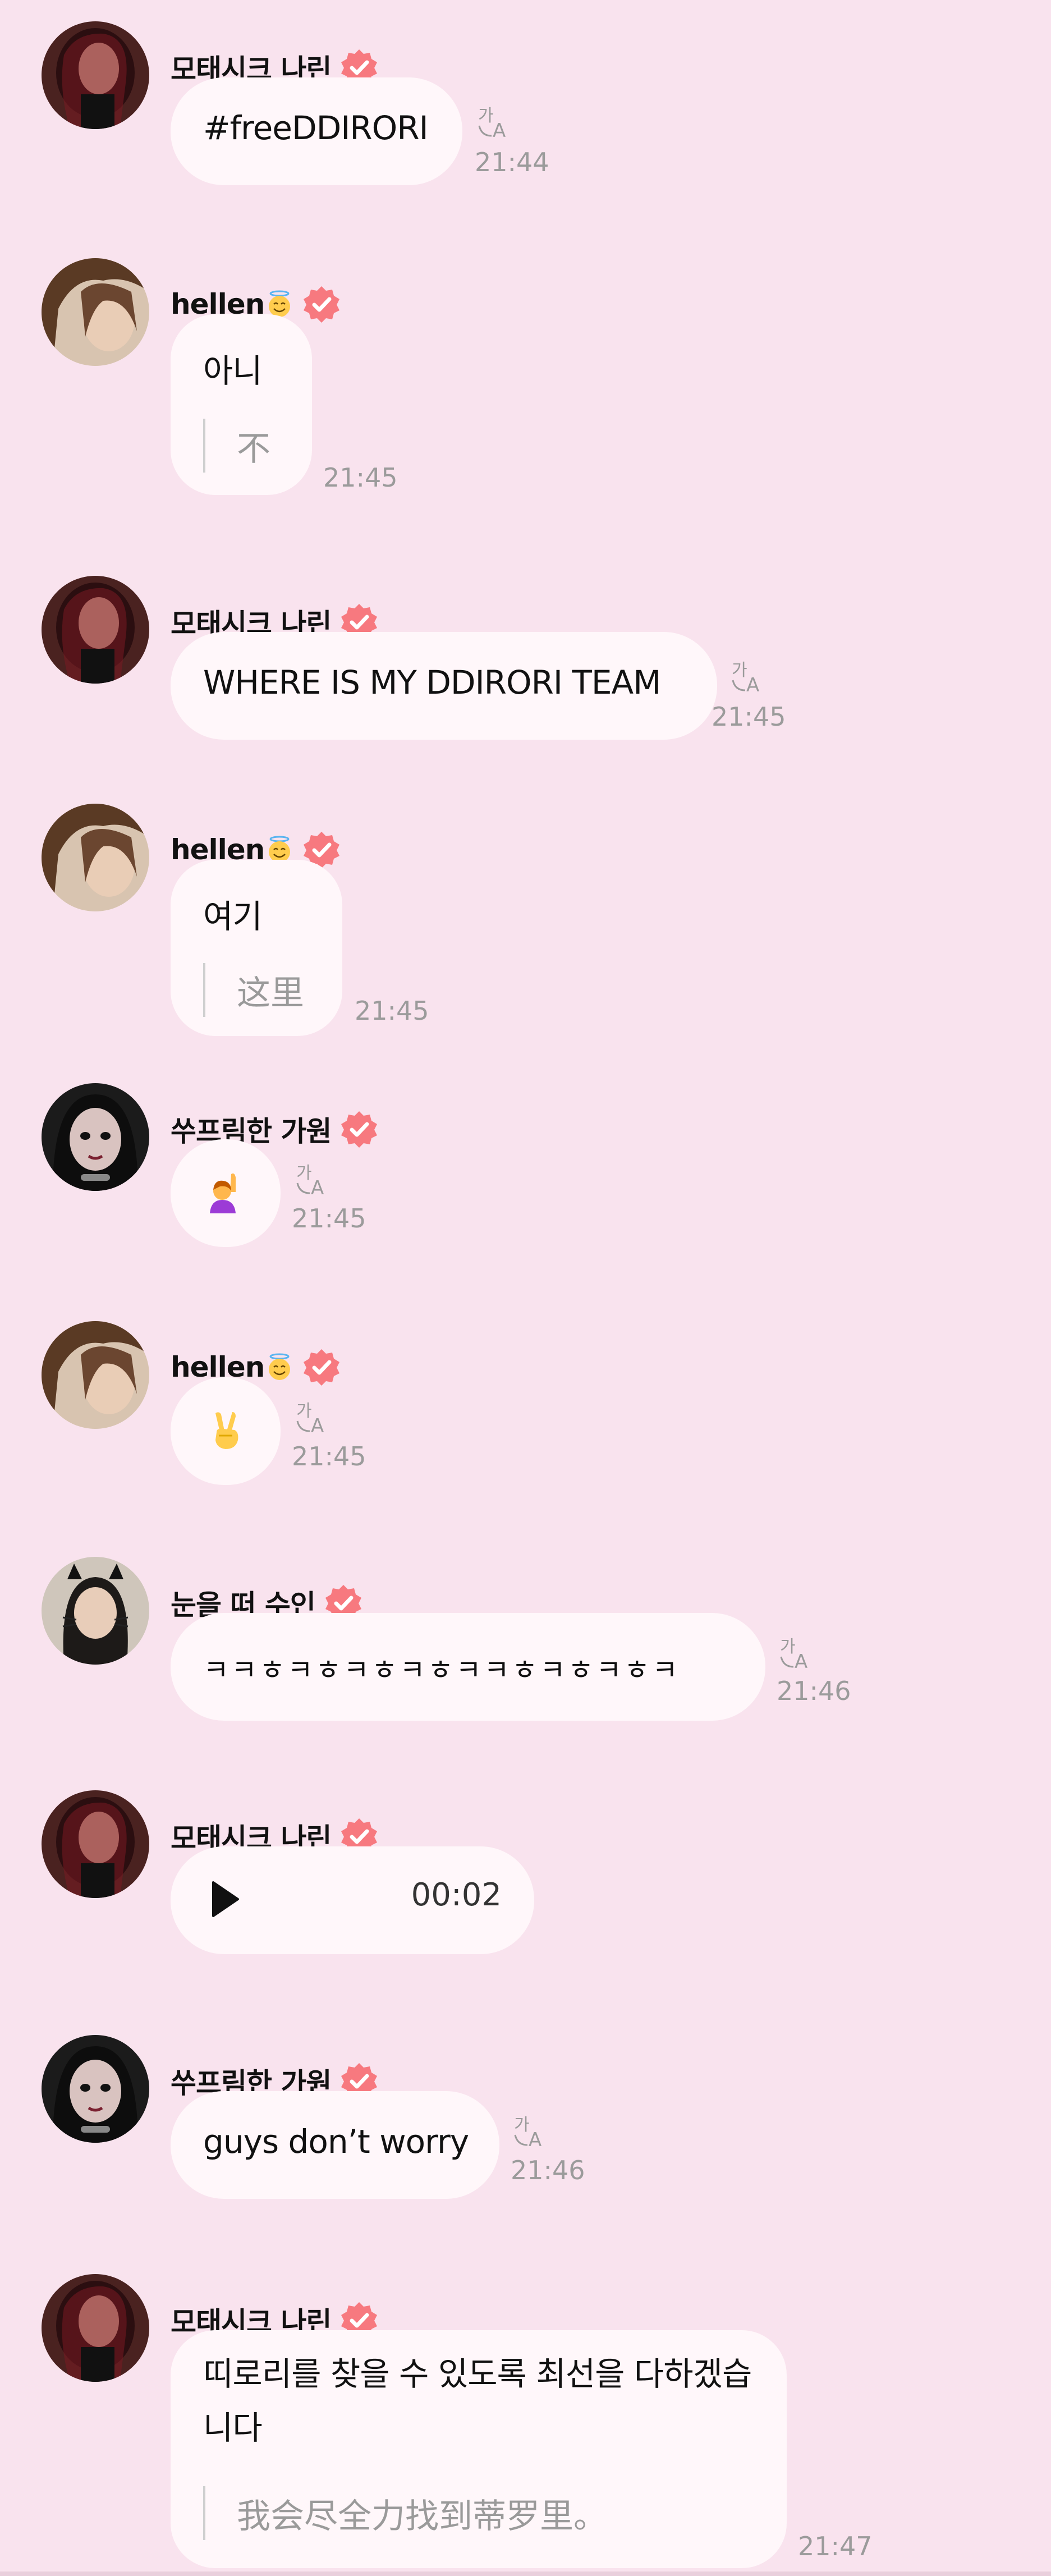  I want to click on message-bubble: WHERE IS MY DDIRORI TEAM, so click(444, 686).